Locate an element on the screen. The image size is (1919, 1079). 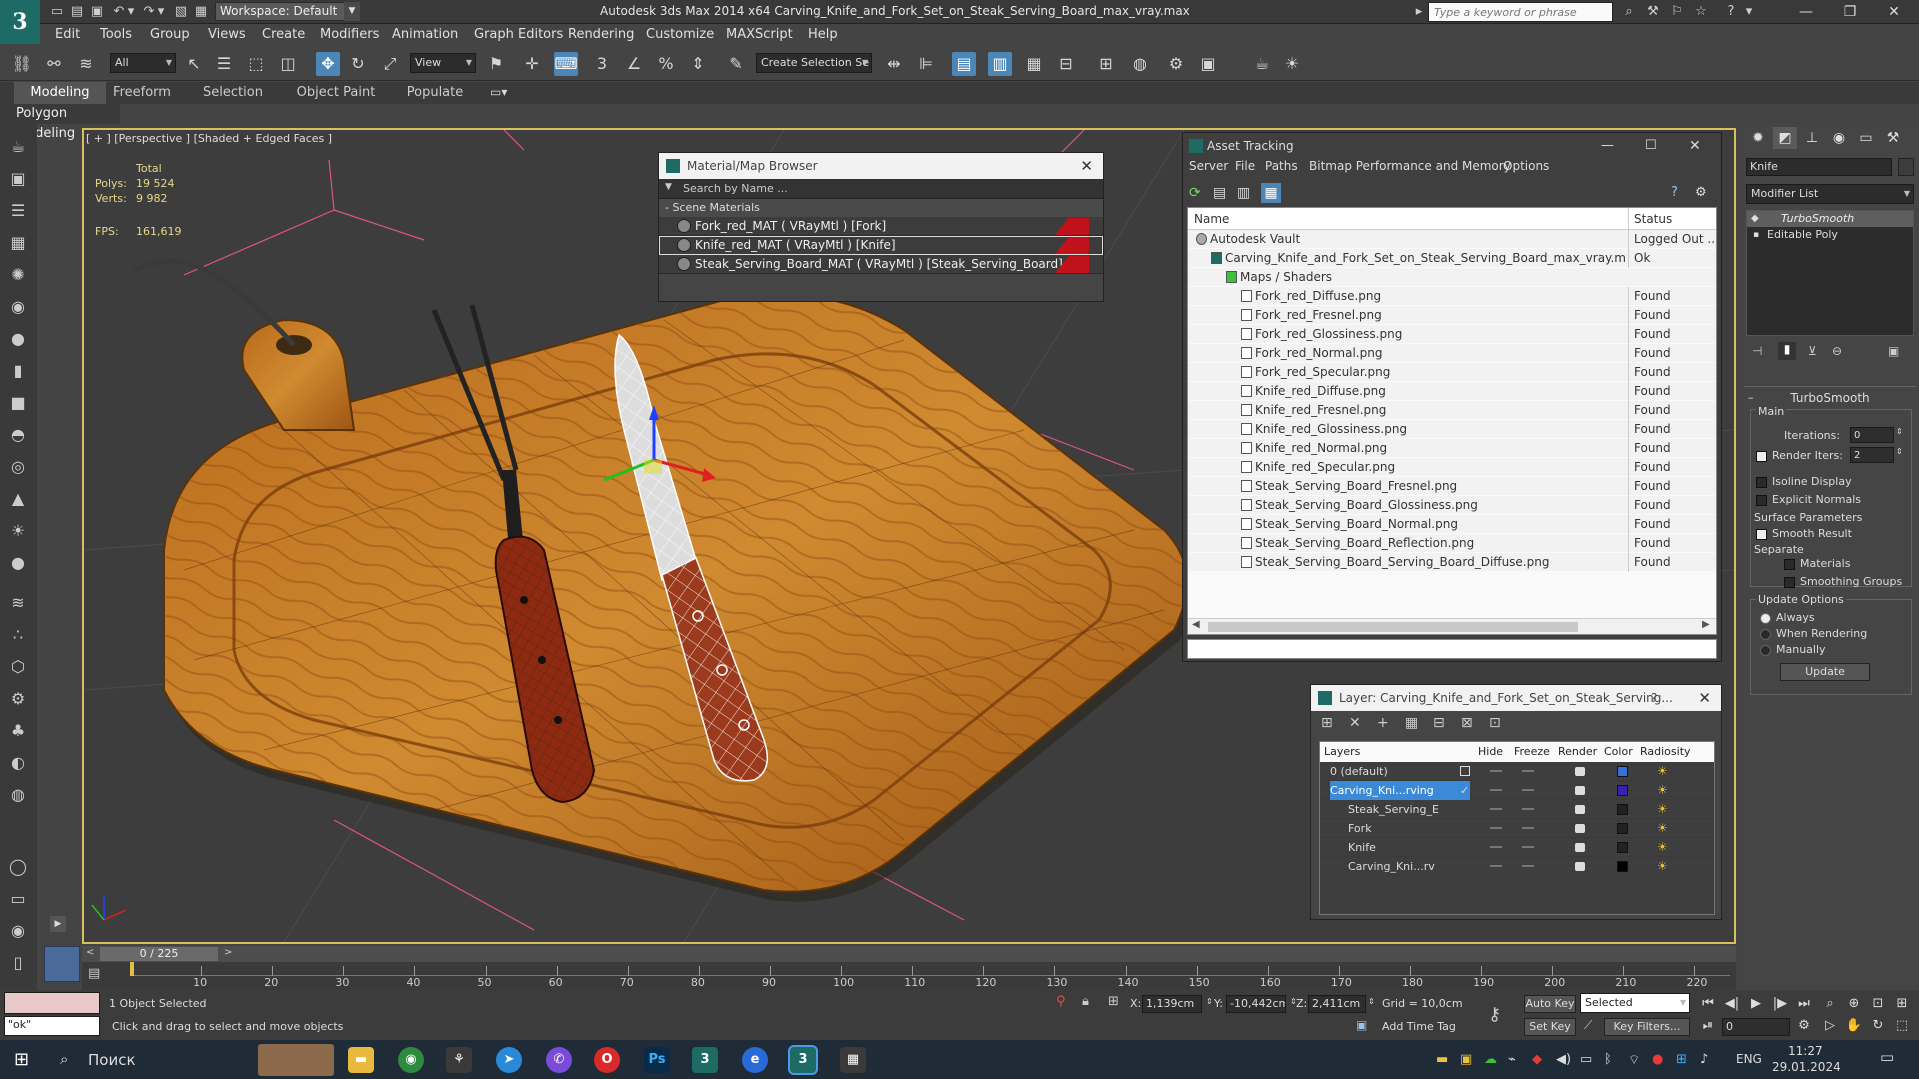
horizontal-scrollbar: ◀ ▶ is located at coordinates (1452, 626).